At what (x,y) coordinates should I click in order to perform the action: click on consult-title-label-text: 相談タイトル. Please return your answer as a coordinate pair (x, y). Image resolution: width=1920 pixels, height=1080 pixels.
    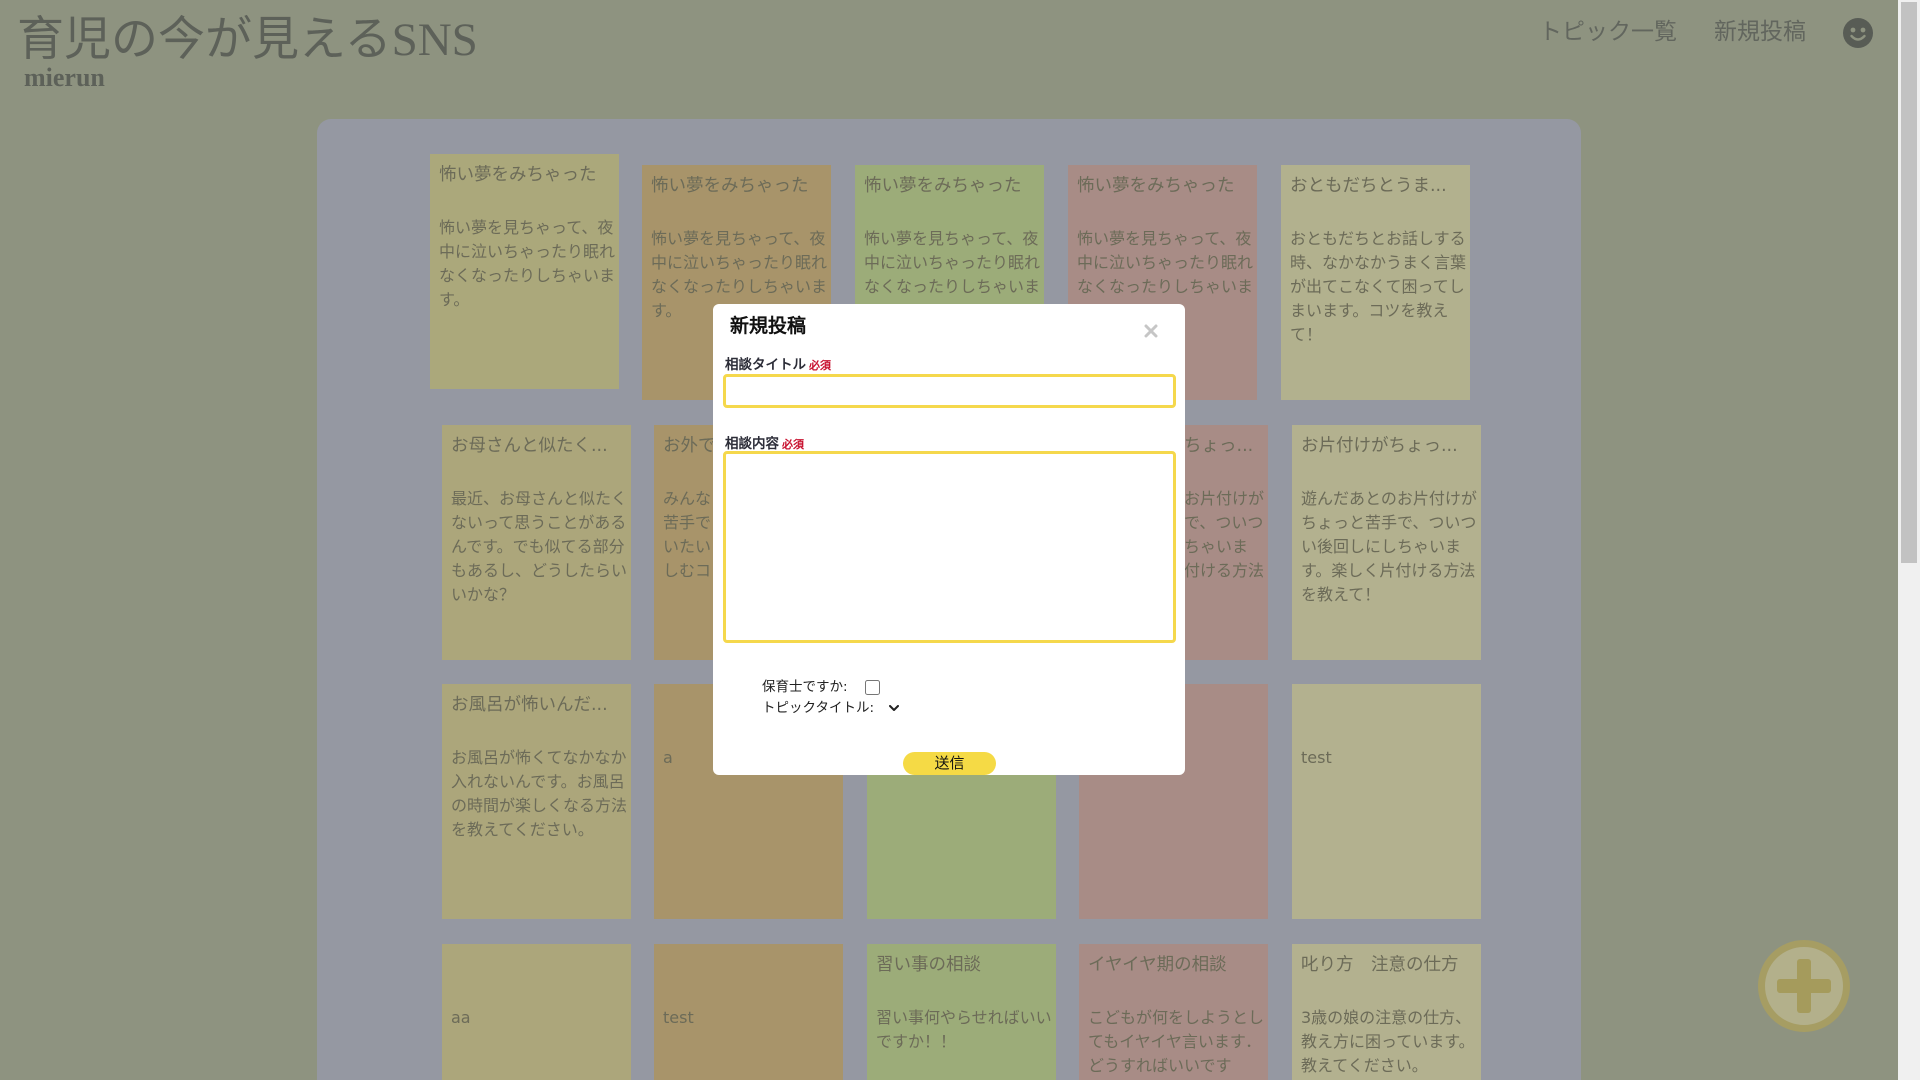
    Looking at the image, I should click on (765, 365).